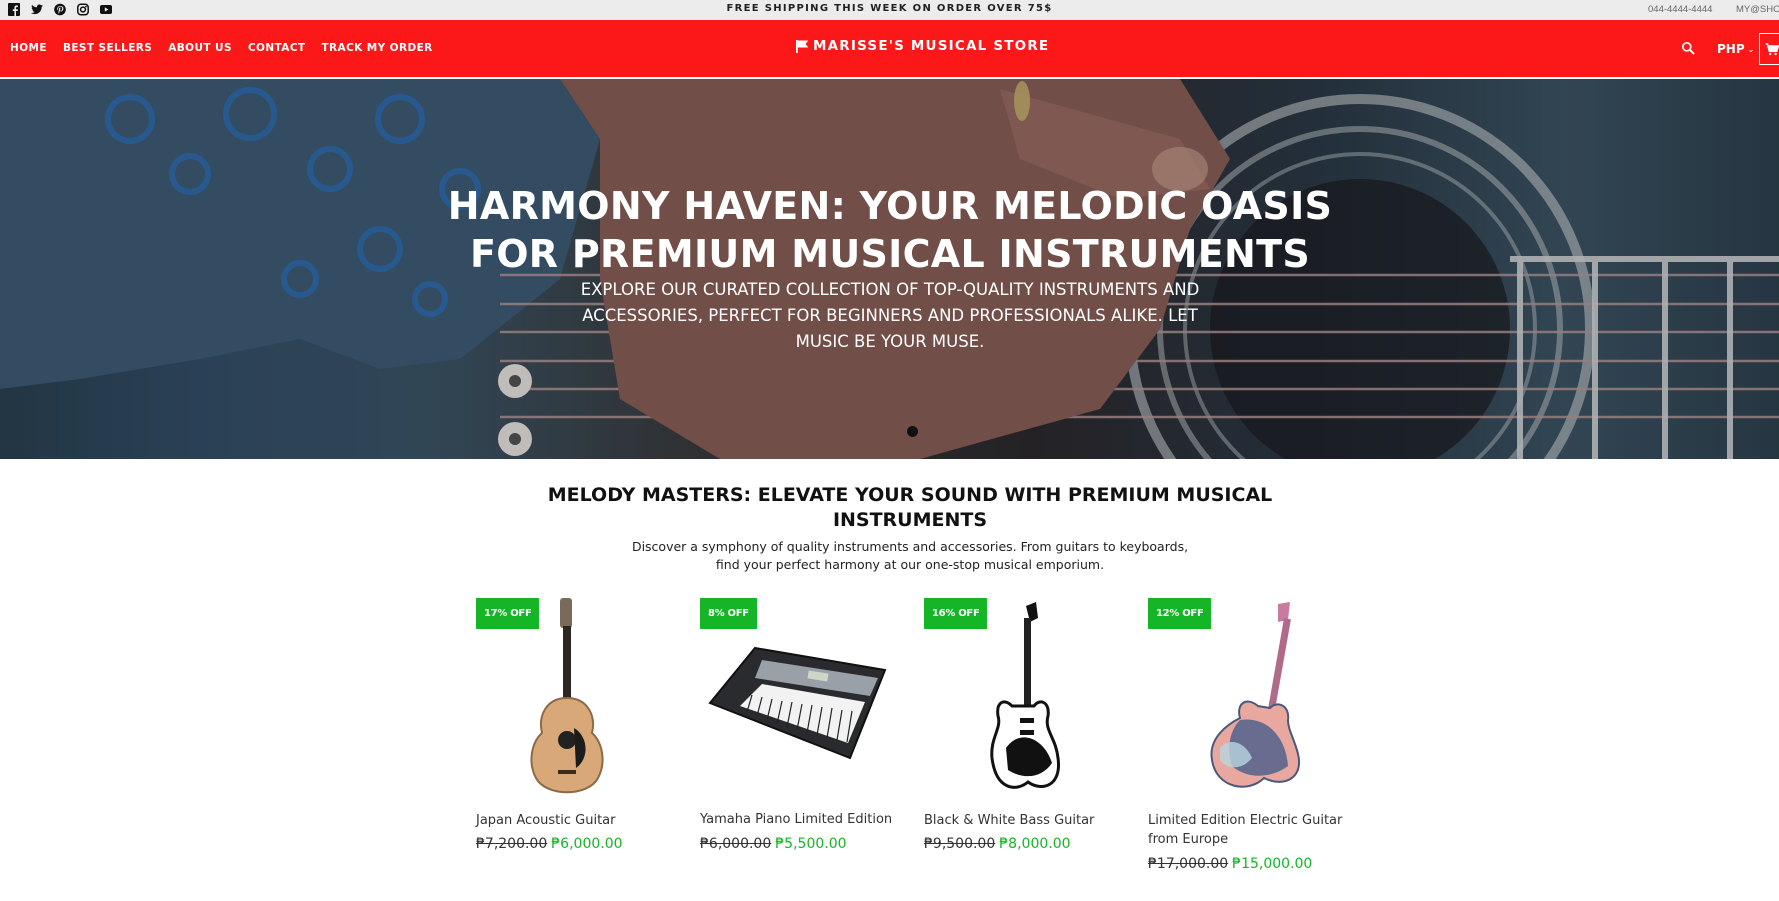  Describe the element at coordinates (377, 48) in the screenshot. I see `nav-track-my-order: TRACK MY ORDER` at that location.